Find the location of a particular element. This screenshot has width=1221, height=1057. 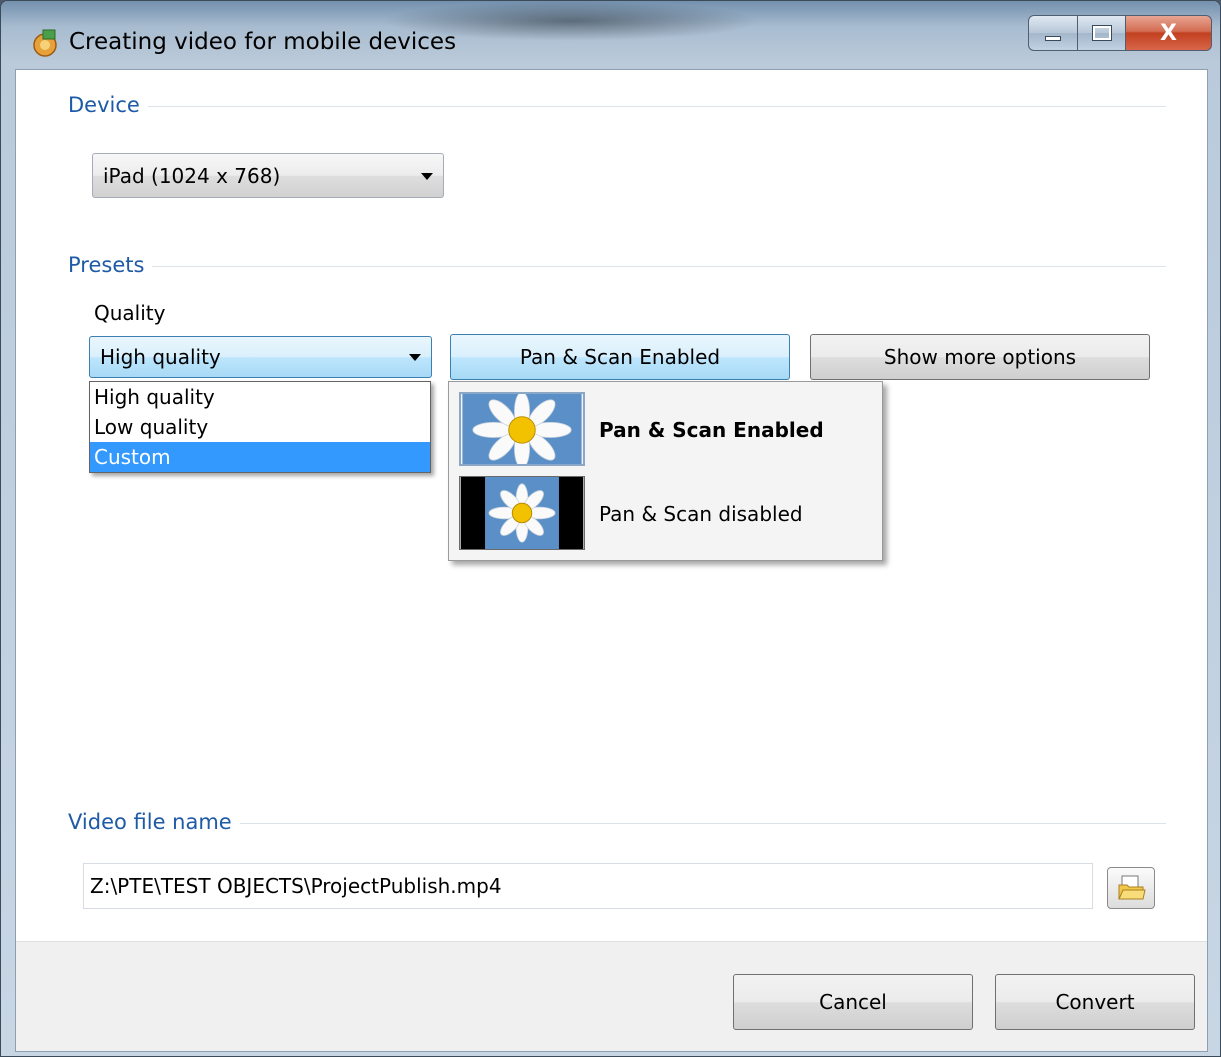

show-more-options-label: Show more options is located at coordinates (980, 357).